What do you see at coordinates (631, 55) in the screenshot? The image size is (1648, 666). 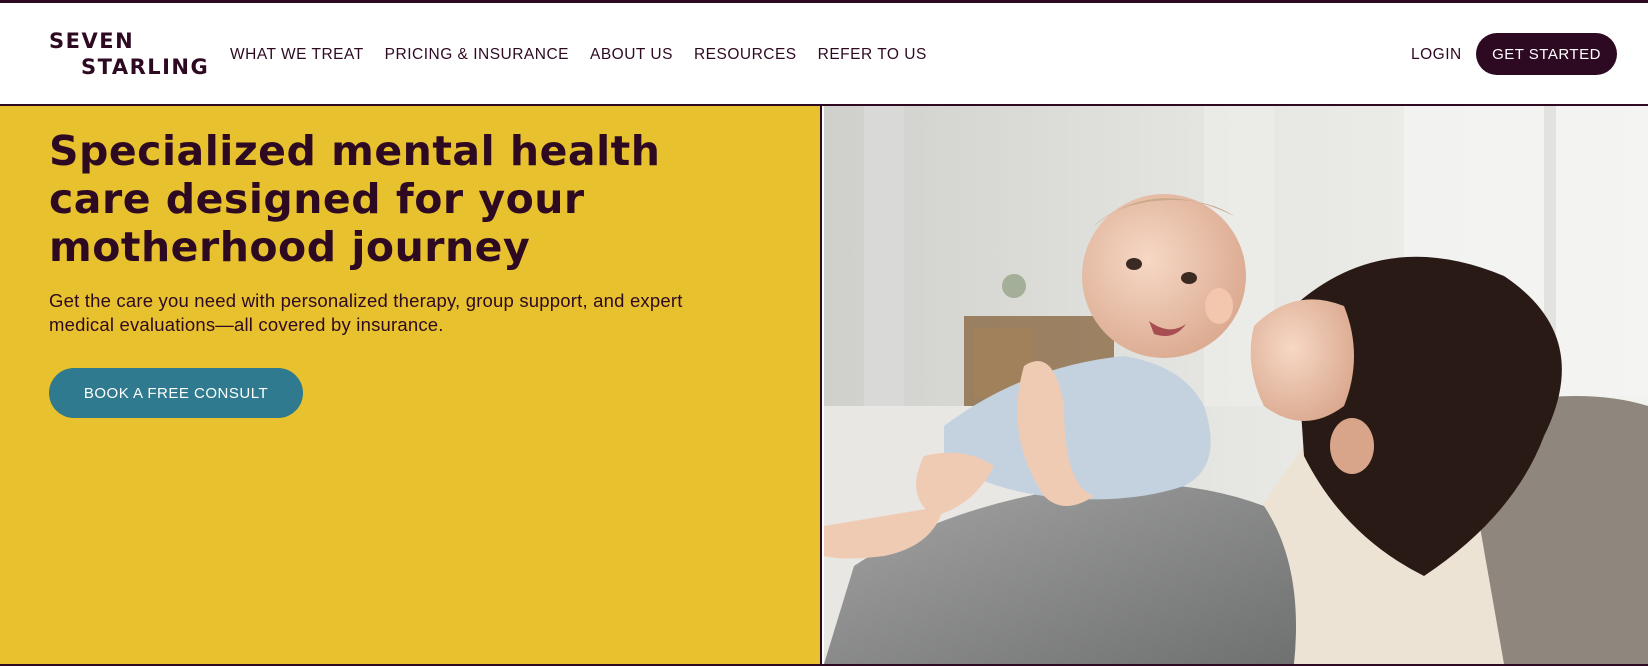 I see `nav-item-about-us: ABOUT US` at bounding box center [631, 55].